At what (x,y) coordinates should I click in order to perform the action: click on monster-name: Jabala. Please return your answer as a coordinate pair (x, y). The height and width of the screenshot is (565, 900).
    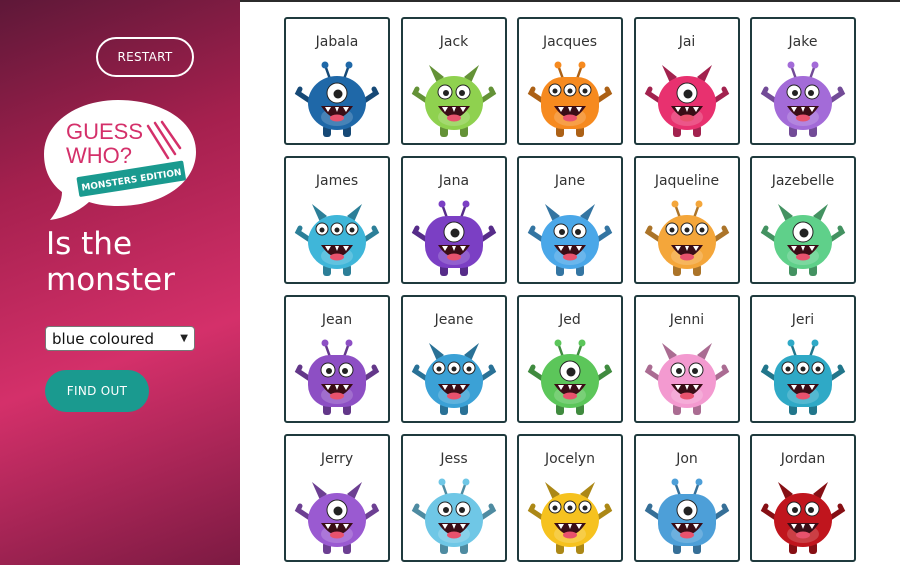
    Looking at the image, I should click on (337, 42).